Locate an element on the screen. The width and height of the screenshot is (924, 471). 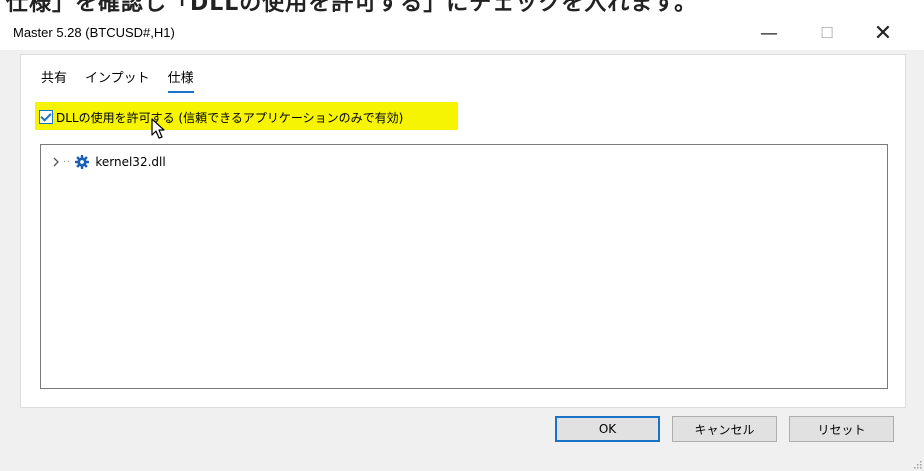
tab-common: 共有 is located at coordinates (54, 79).